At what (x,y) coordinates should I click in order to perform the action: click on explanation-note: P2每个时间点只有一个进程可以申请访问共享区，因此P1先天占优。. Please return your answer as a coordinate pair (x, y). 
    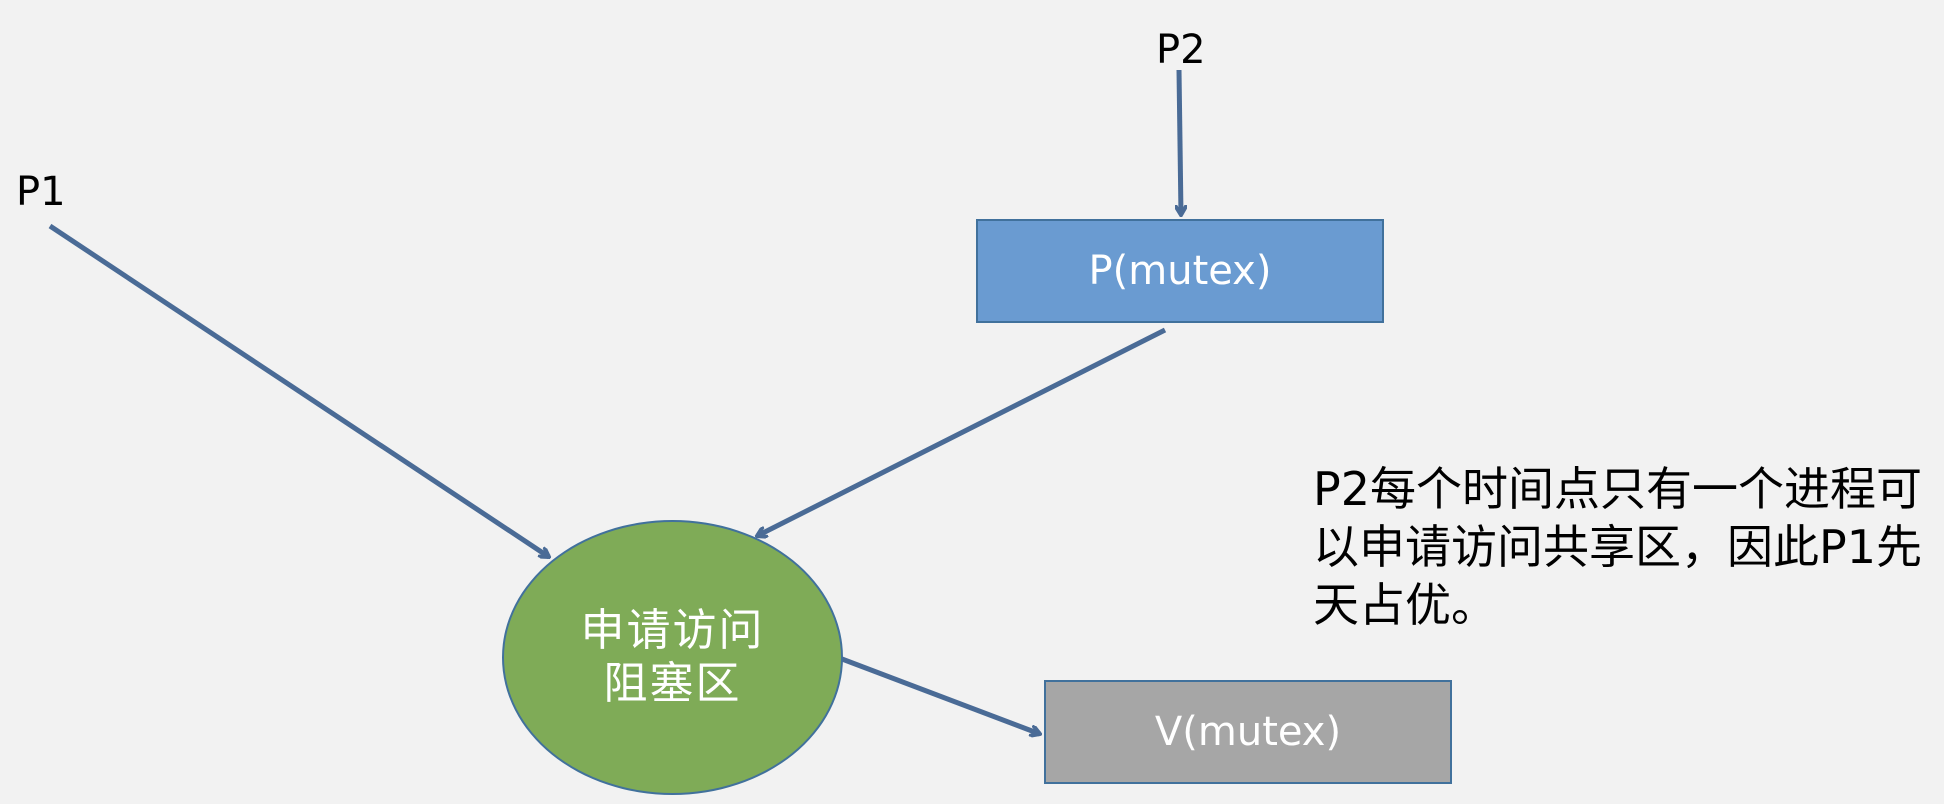
    Looking at the image, I should click on (1618, 547).